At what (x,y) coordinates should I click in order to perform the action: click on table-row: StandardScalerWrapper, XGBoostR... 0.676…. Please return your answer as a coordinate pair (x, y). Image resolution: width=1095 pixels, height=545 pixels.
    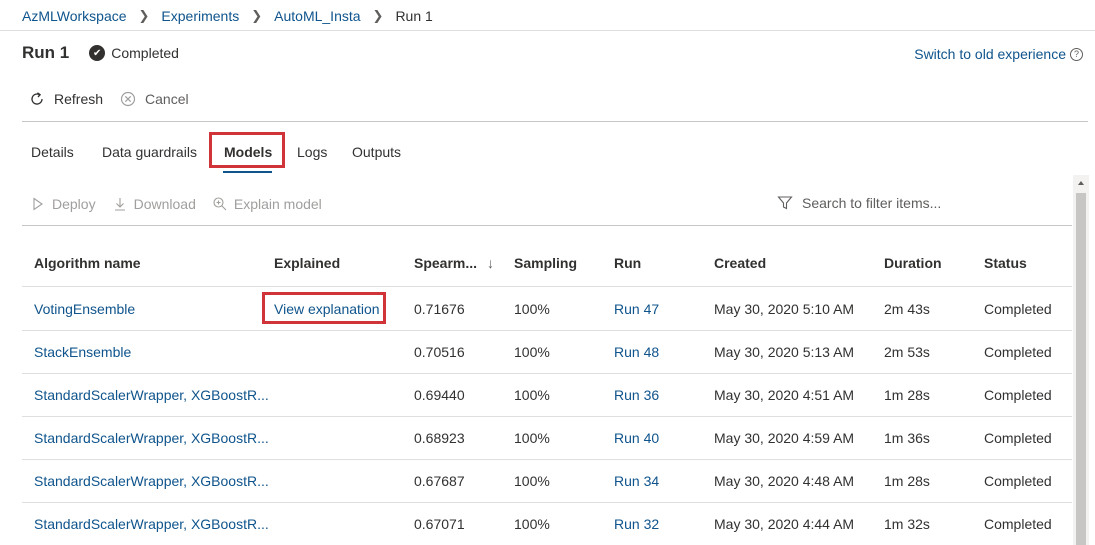
    Looking at the image, I should click on (547, 481).